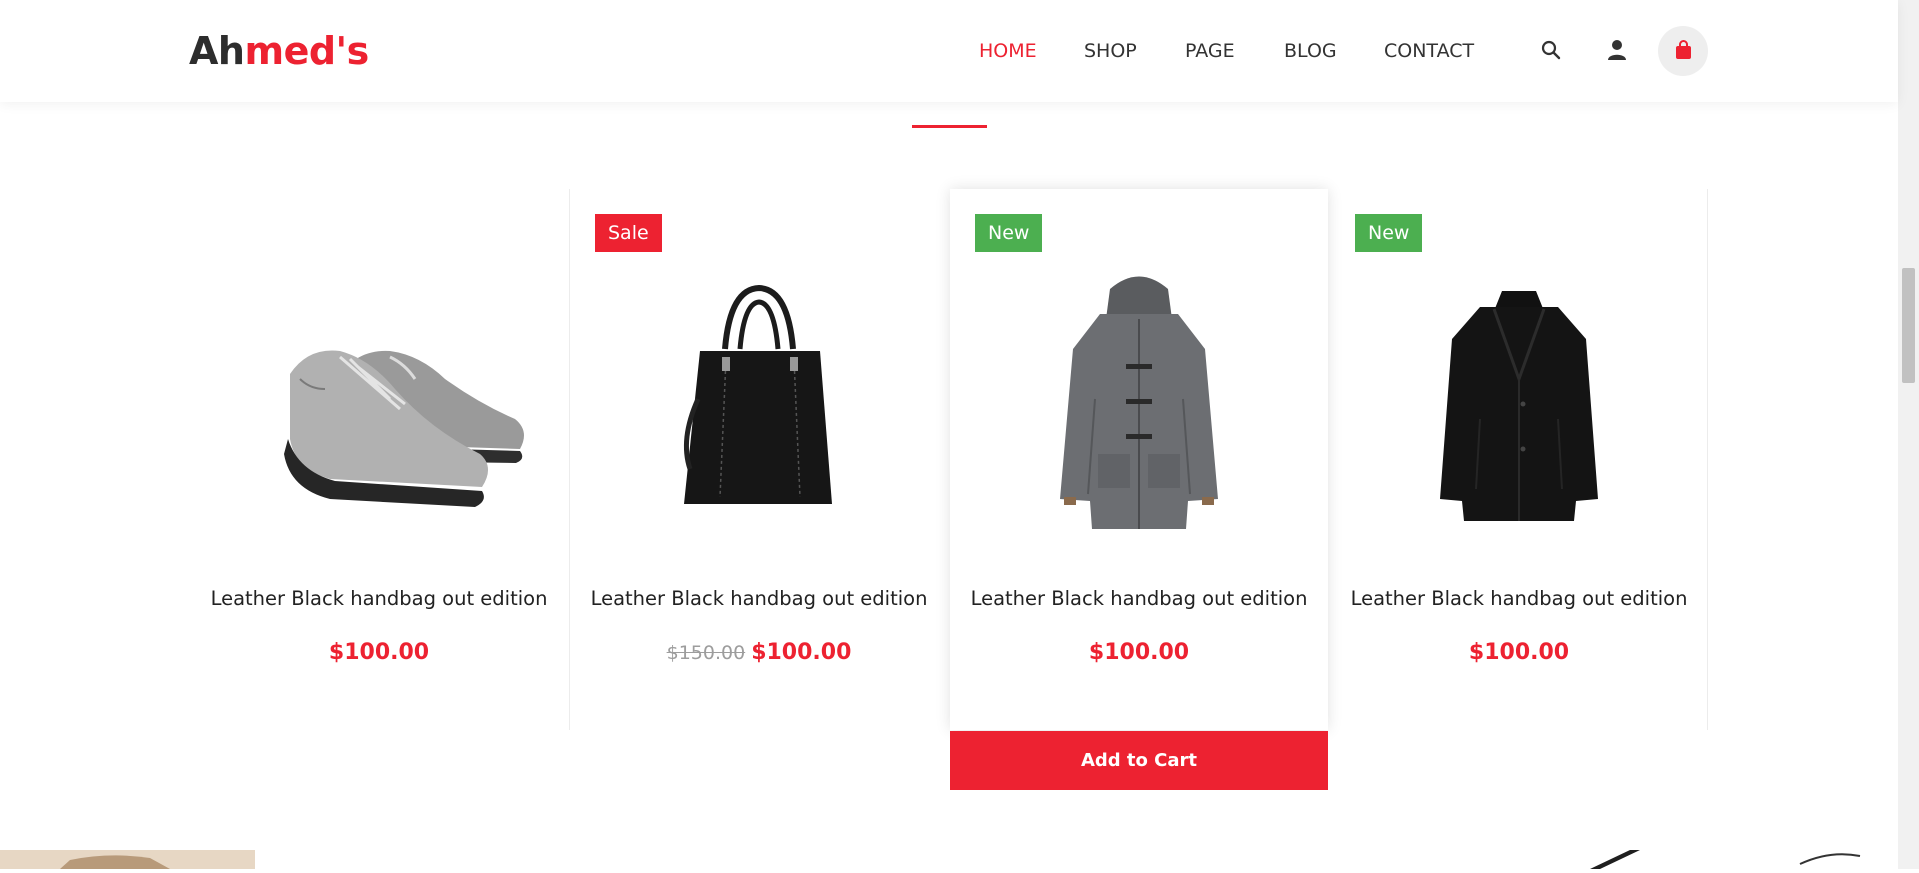 Image resolution: width=1919 pixels, height=873 pixels. What do you see at coordinates (1908, 434) in the screenshot?
I see `page-scrollbar` at bounding box center [1908, 434].